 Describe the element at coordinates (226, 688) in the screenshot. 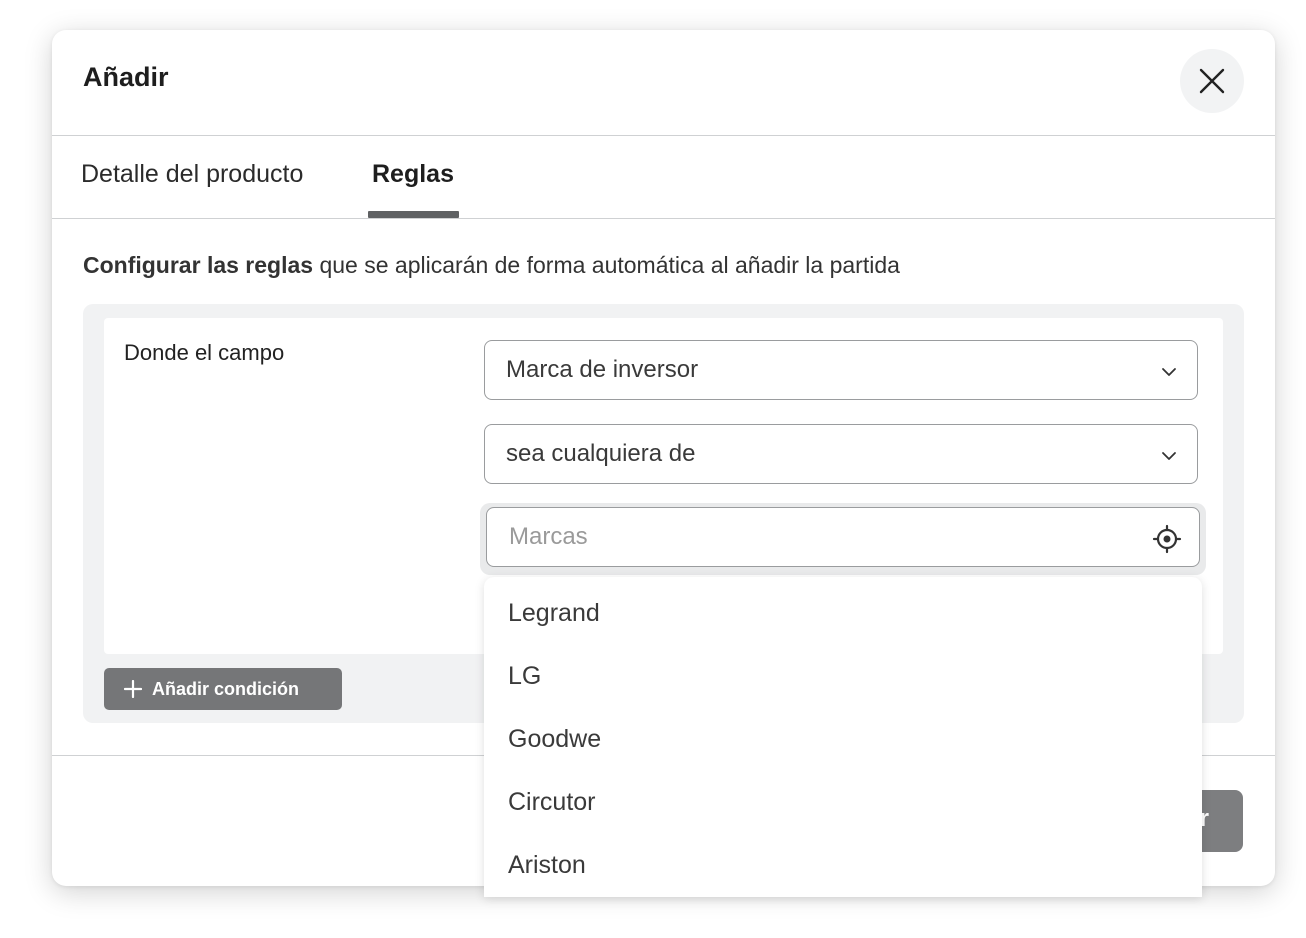

I see `add-condition-label: Añadir condición` at that location.